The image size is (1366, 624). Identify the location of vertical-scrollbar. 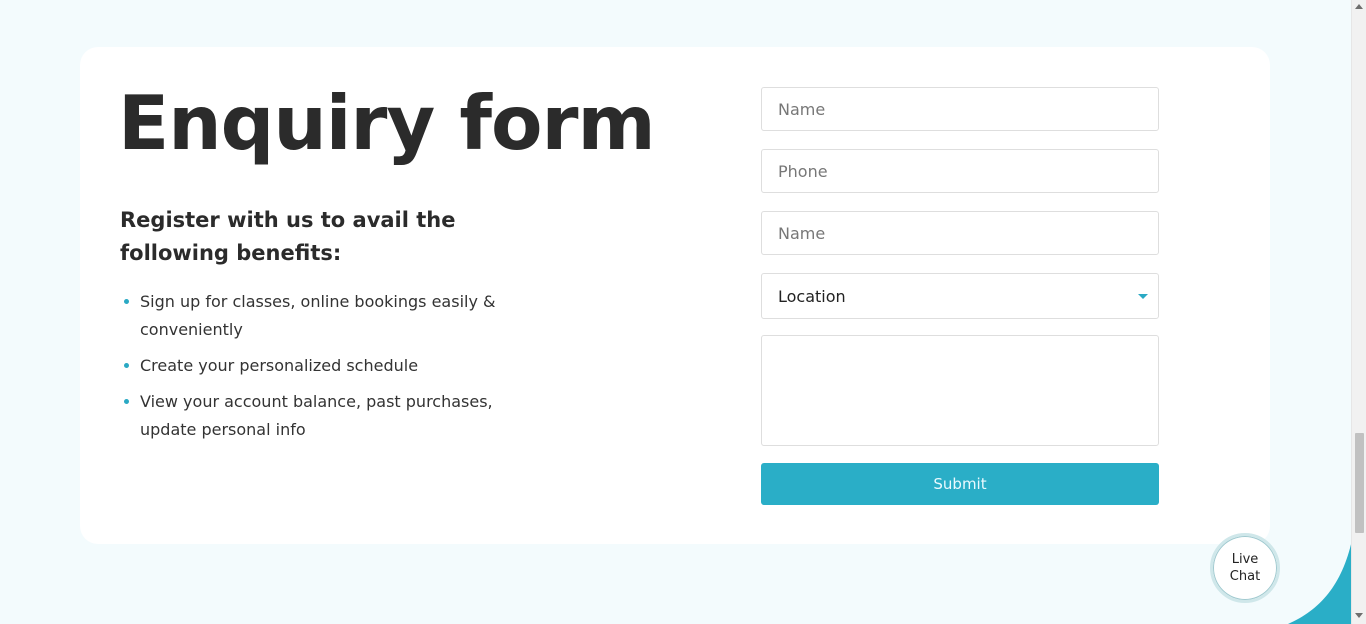
(1358, 312).